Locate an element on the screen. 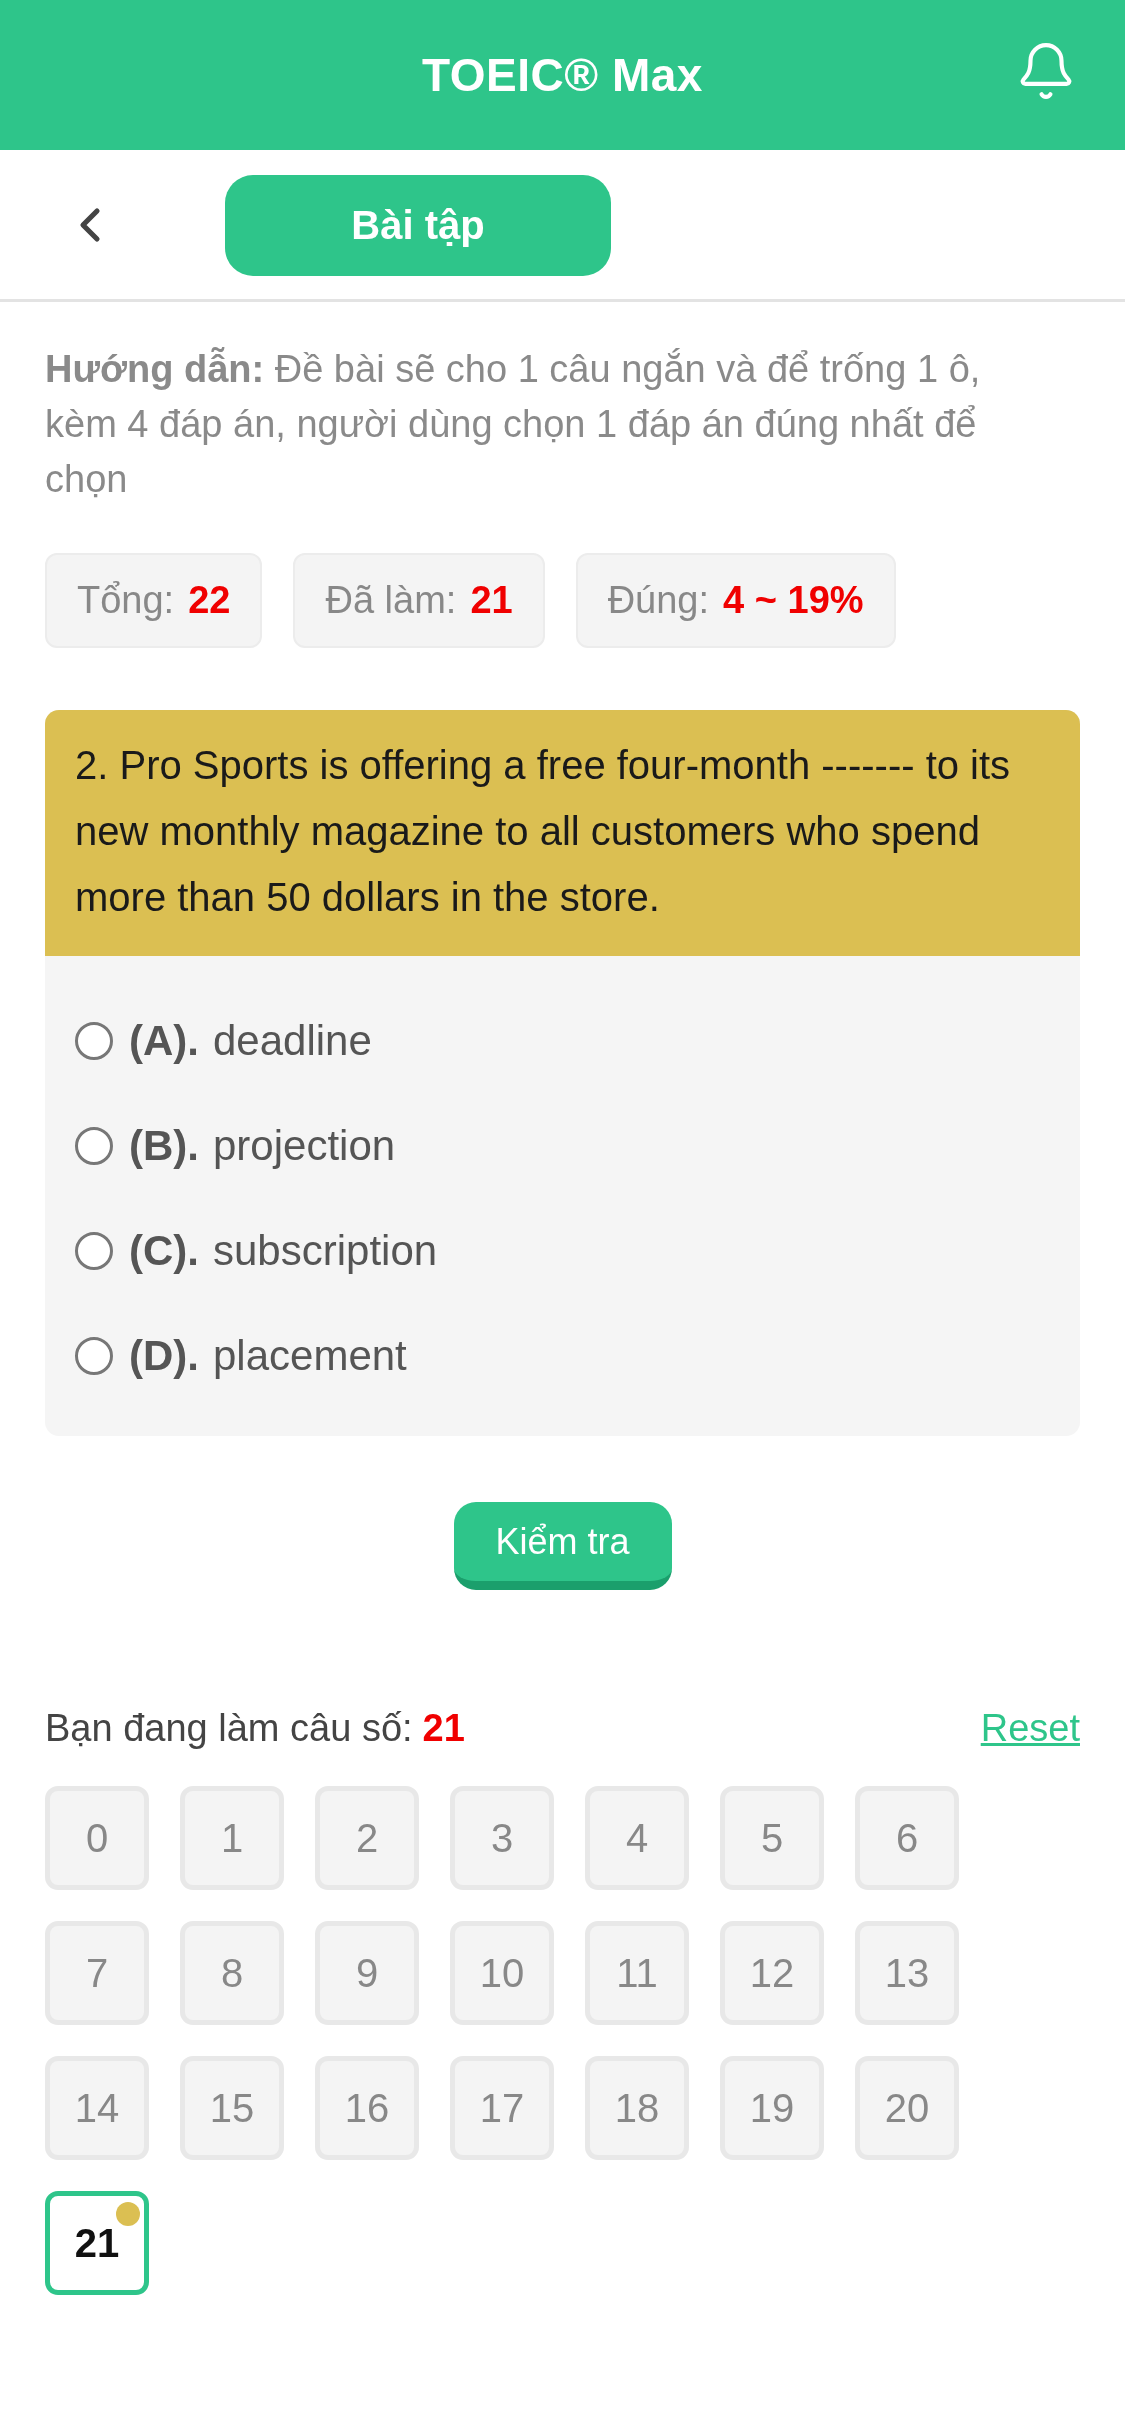  question-text: 2. Pro Sports is offering a free four-month ------- to its new monthly magazine to all customers who spend more than 50 dollars in the store. is located at coordinates (543, 831).